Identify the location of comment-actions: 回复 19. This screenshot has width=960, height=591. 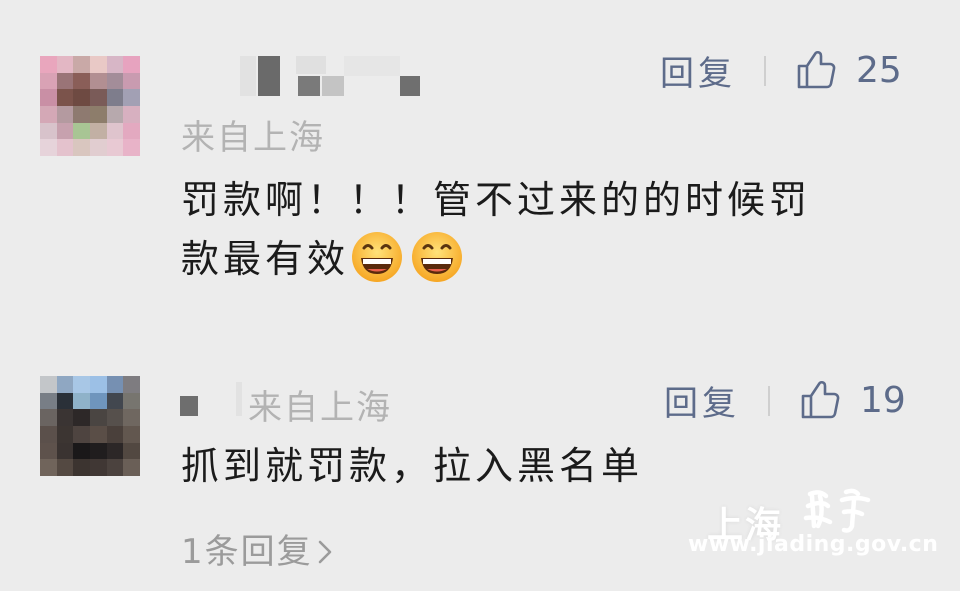
(785, 400).